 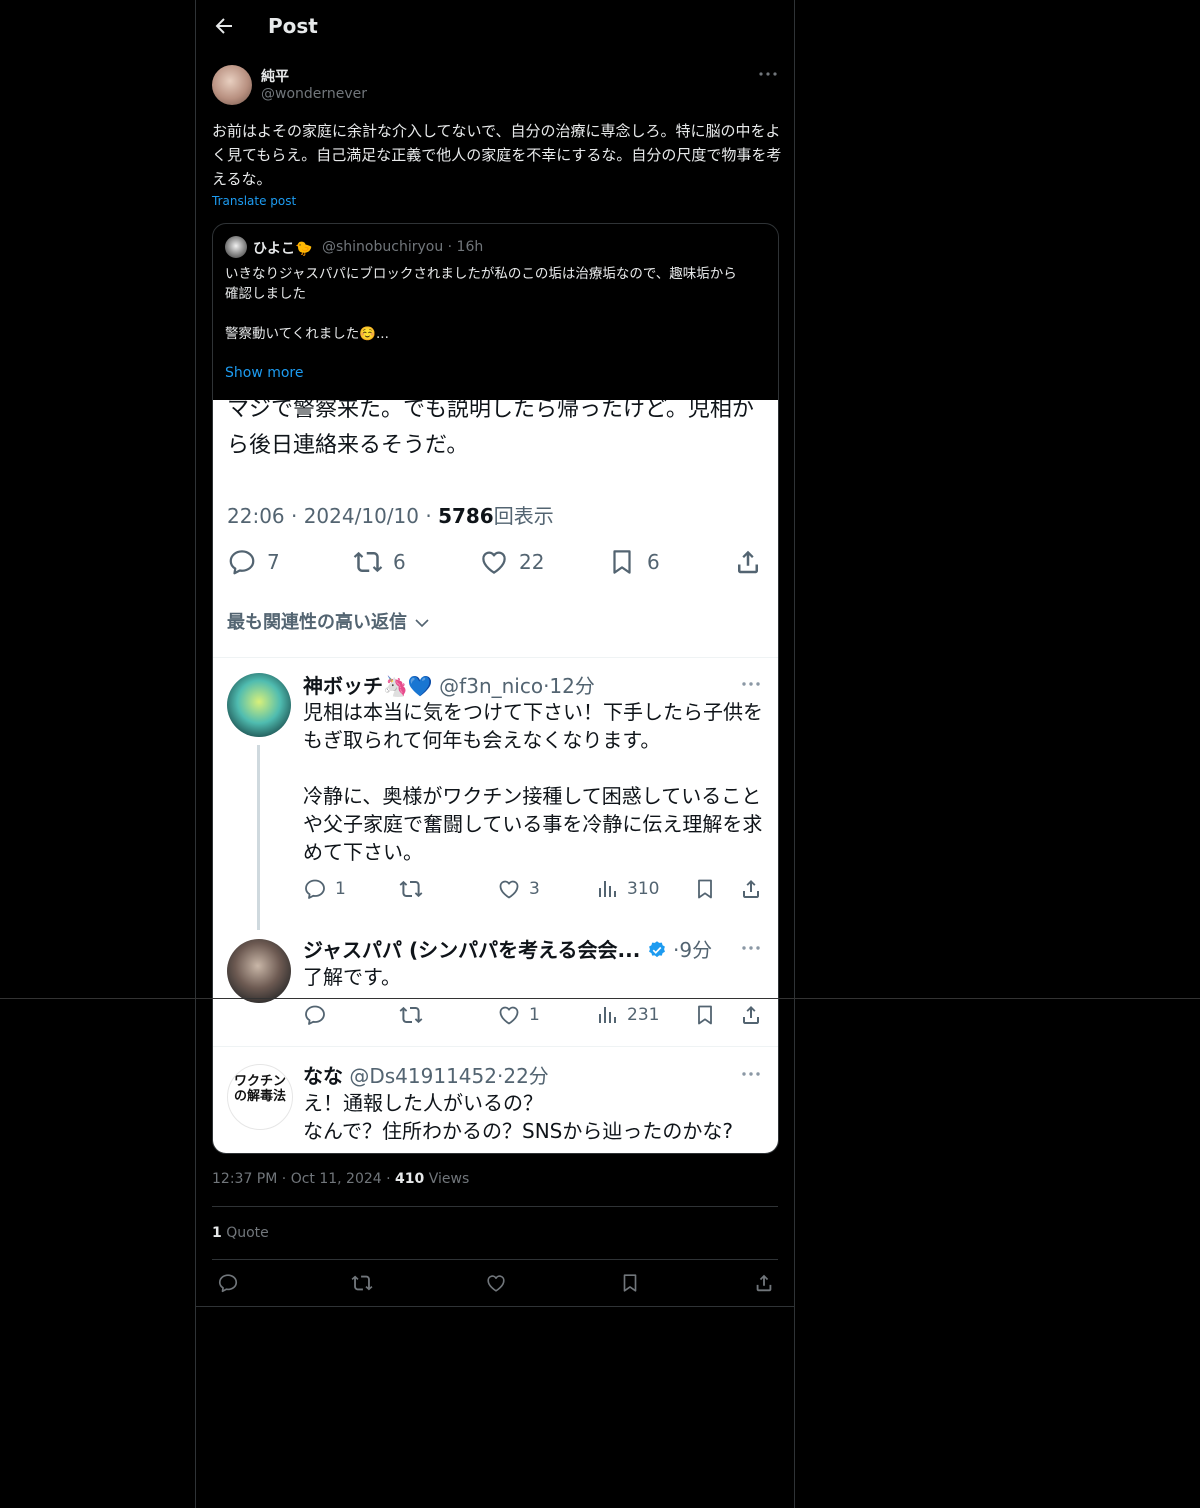 What do you see at coordinates (569, 686) in the screenshot?
I see `reply-age: ·12分` at bounding box center [569, 686].